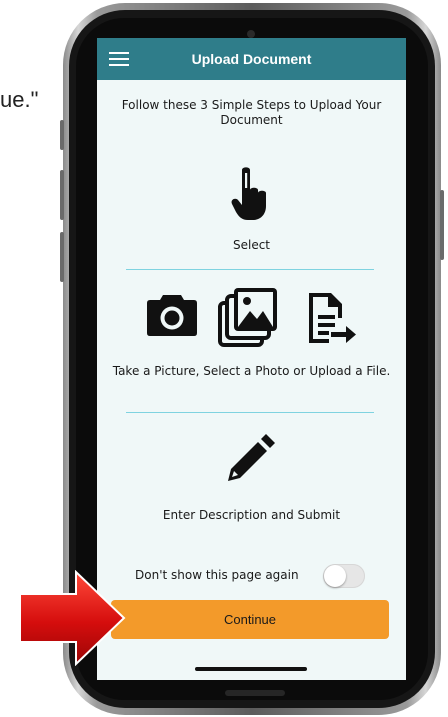 The width and height of the screenshot is (448, 717). Describe the element at coordinates (247, 317) in the screenshot. I see `photo-gallery-icon` at that location.